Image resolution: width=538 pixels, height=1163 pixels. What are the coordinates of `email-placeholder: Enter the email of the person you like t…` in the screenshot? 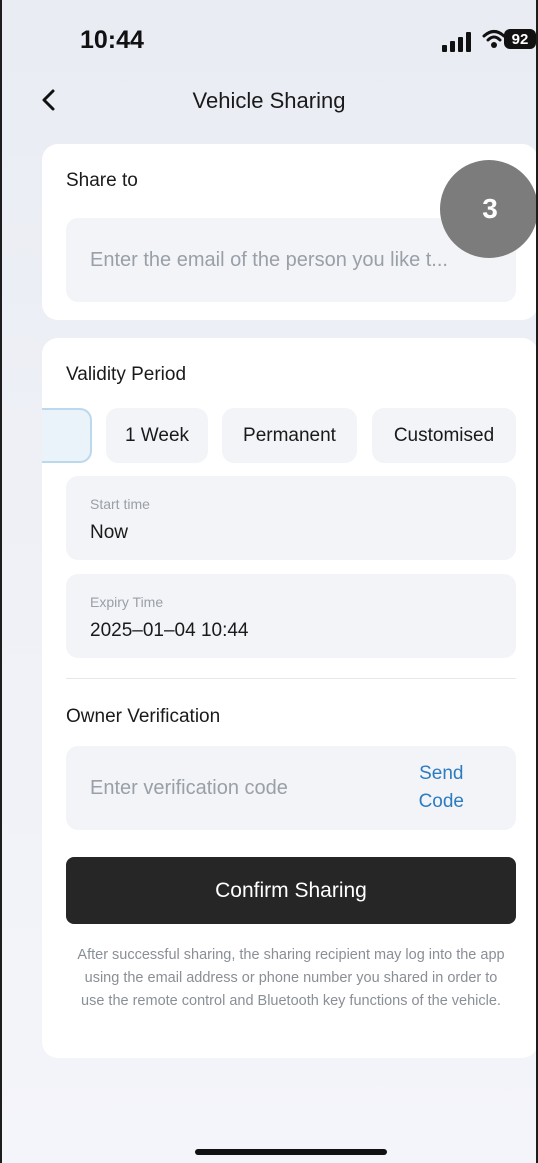 It's located at (269, 260).